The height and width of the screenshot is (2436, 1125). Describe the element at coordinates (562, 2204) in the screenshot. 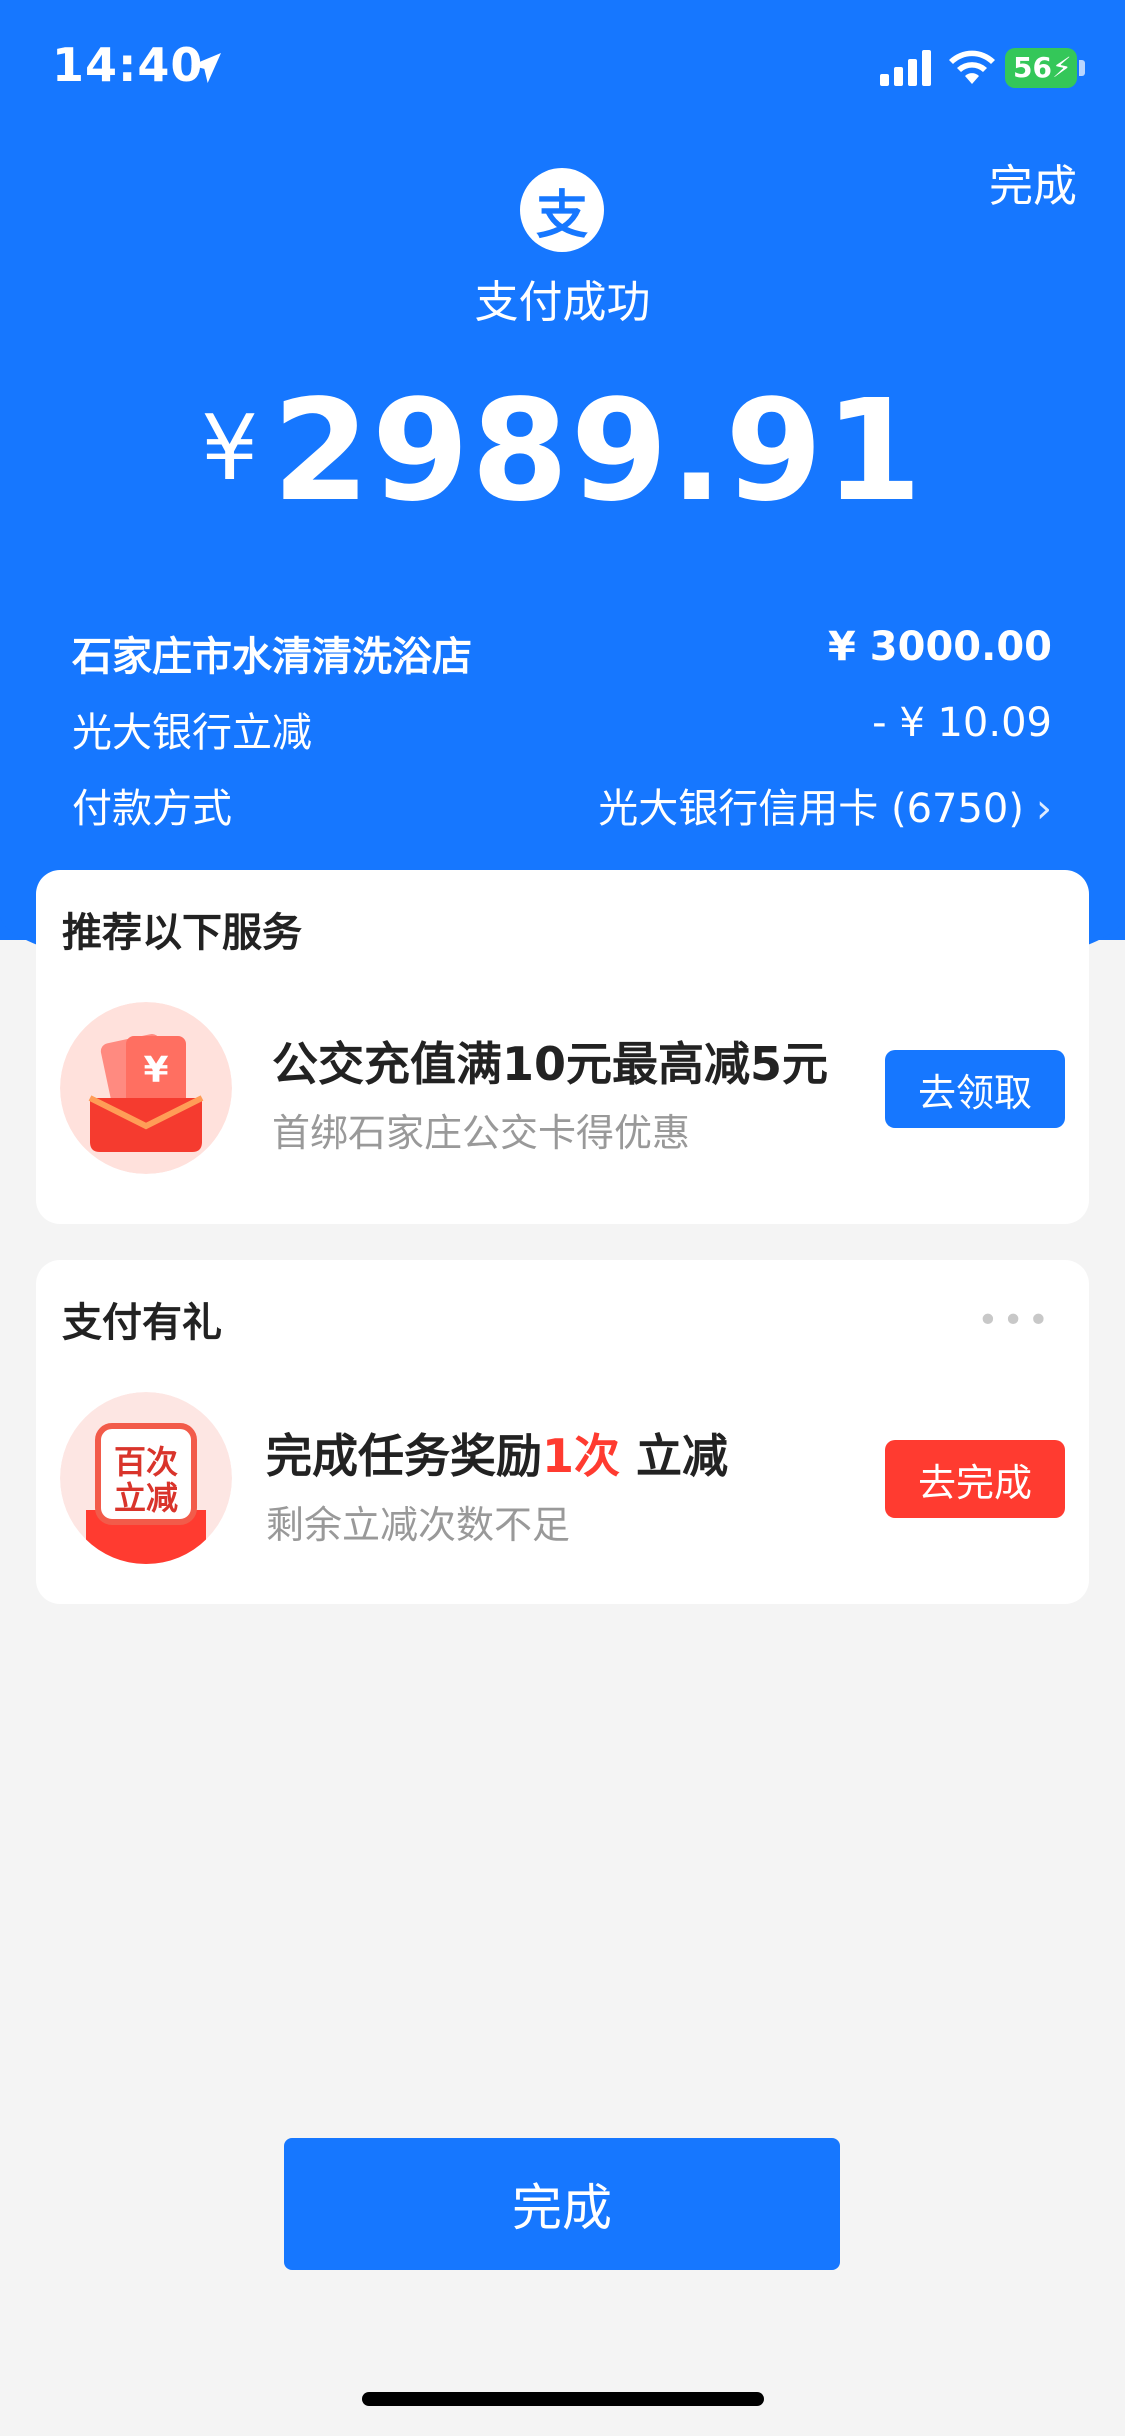

I see `done-button: 完成` at that location.